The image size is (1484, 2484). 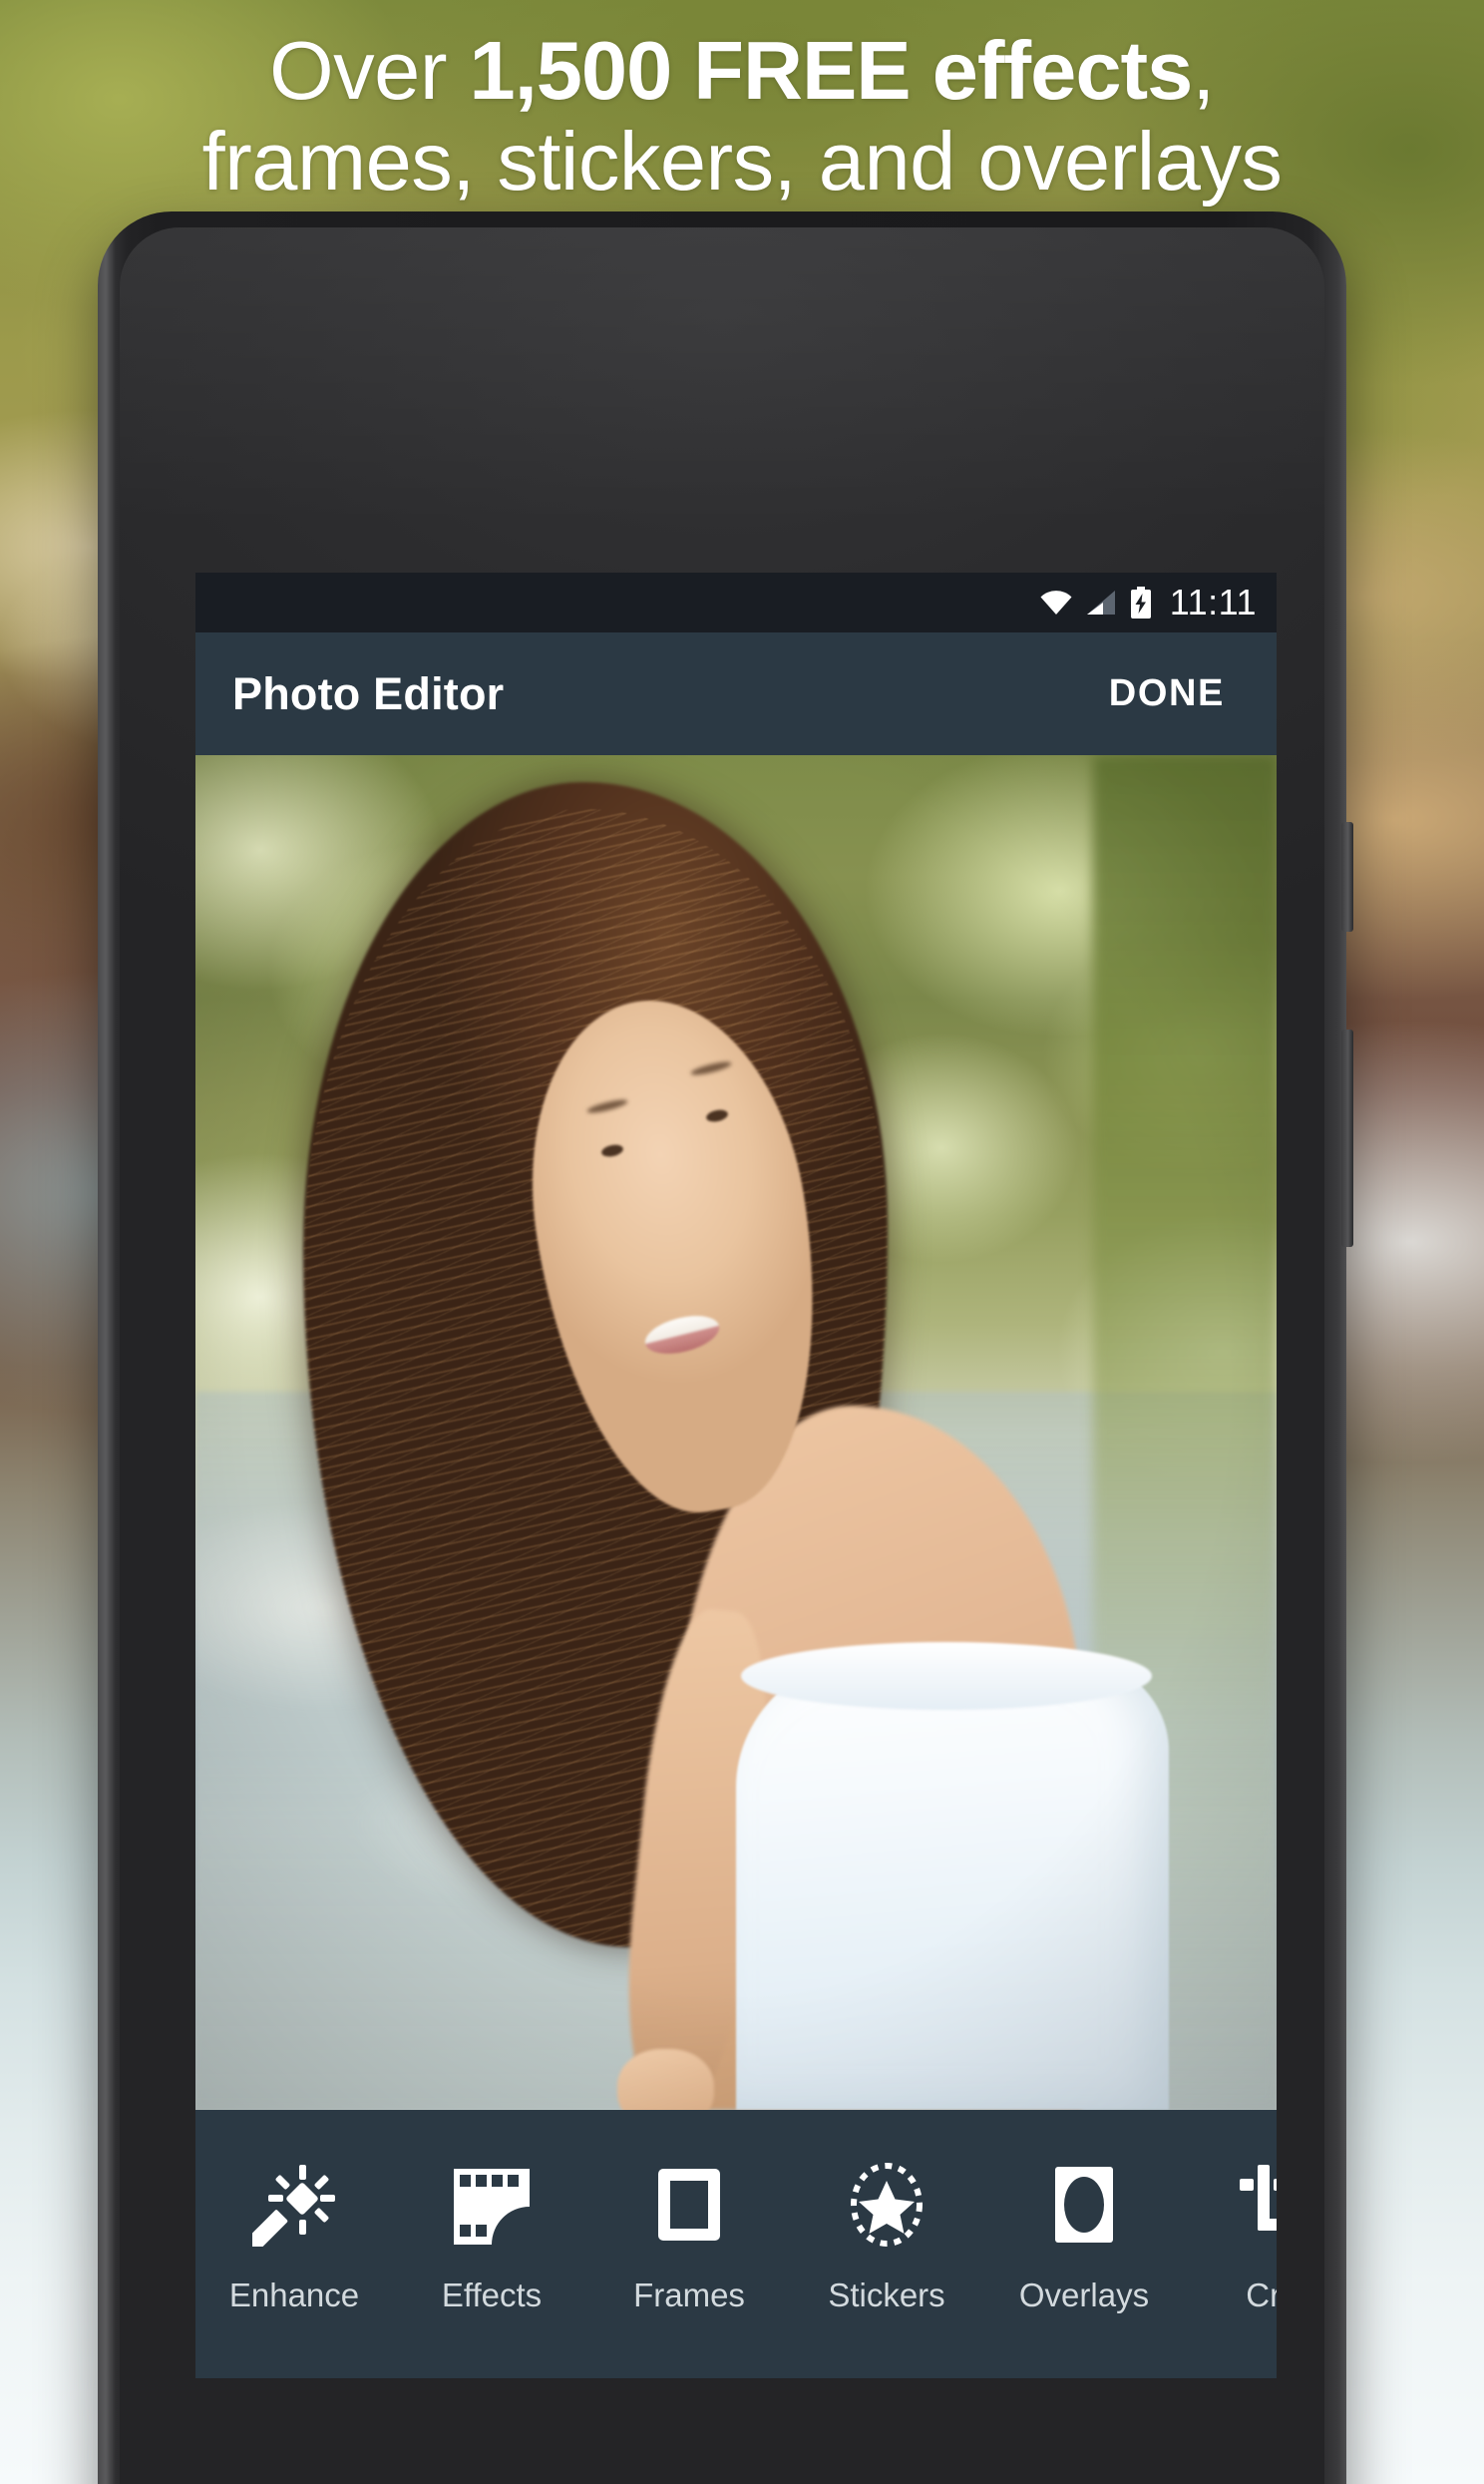 What do you see at coordinates (689, 2205) in the screenshot?
I see `frame-square-icon` at bounding box center [689, 2205].